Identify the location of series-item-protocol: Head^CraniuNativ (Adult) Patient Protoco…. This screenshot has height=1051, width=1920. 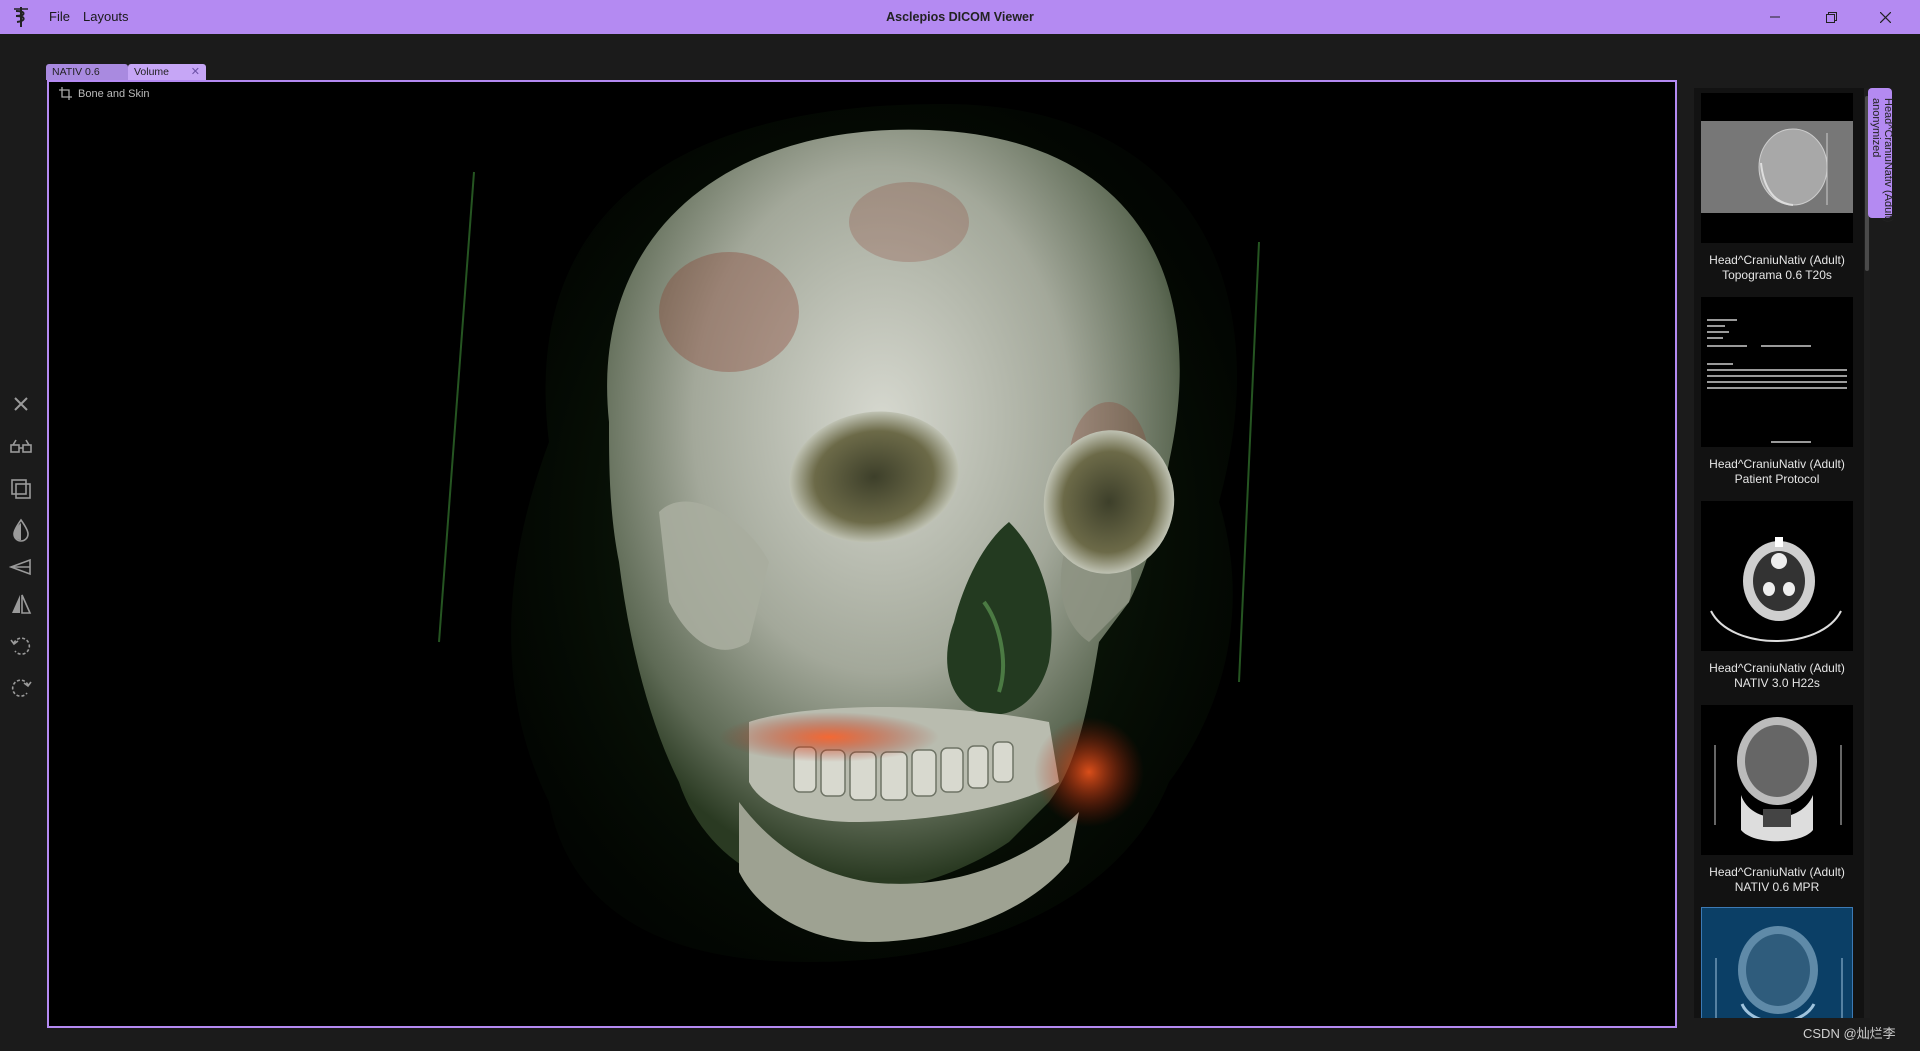
(1777, 392).